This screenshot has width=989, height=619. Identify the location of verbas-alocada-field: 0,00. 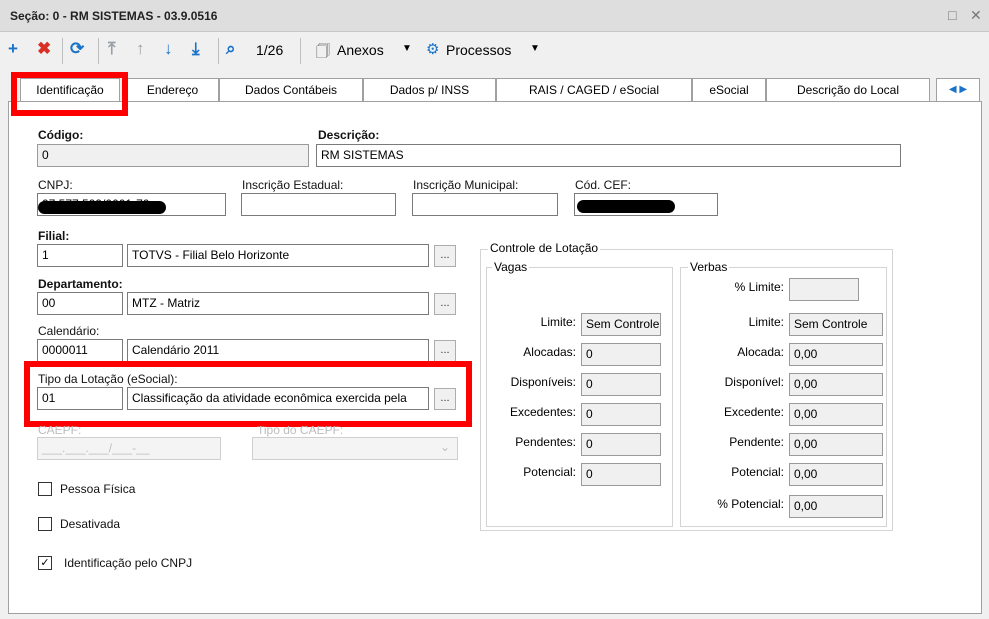
(836, 354).